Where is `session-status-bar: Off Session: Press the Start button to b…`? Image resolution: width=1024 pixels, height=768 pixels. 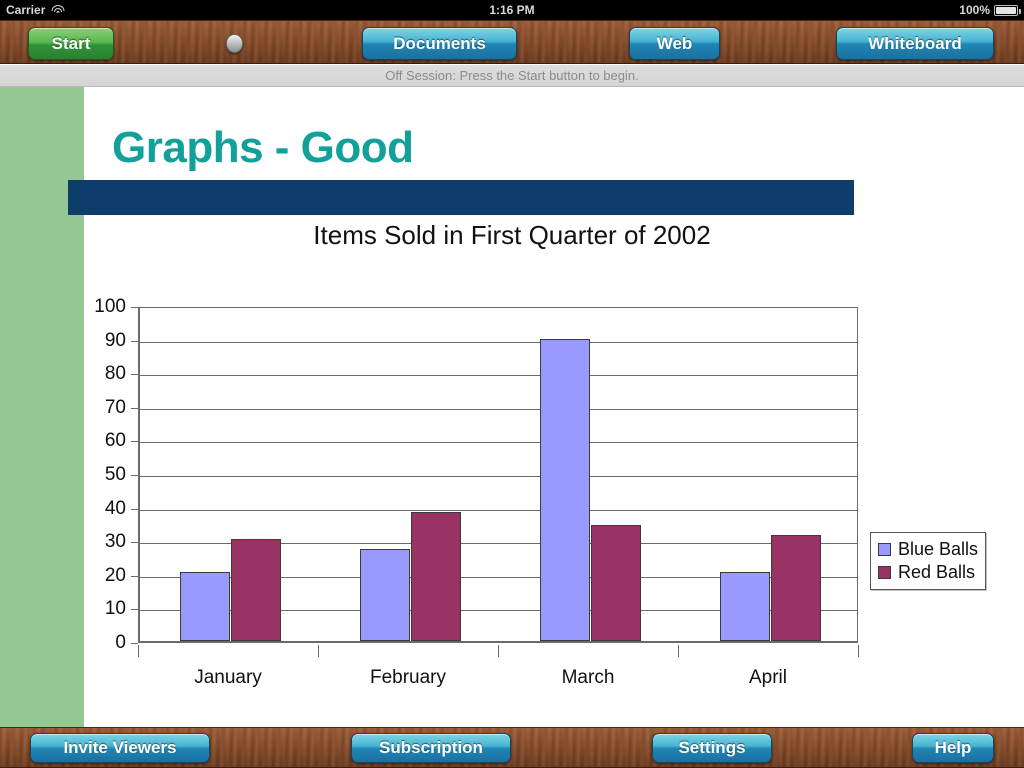 session-status-bar: Off Session: Press the Start button to b… is located at coordinates (512, 76).